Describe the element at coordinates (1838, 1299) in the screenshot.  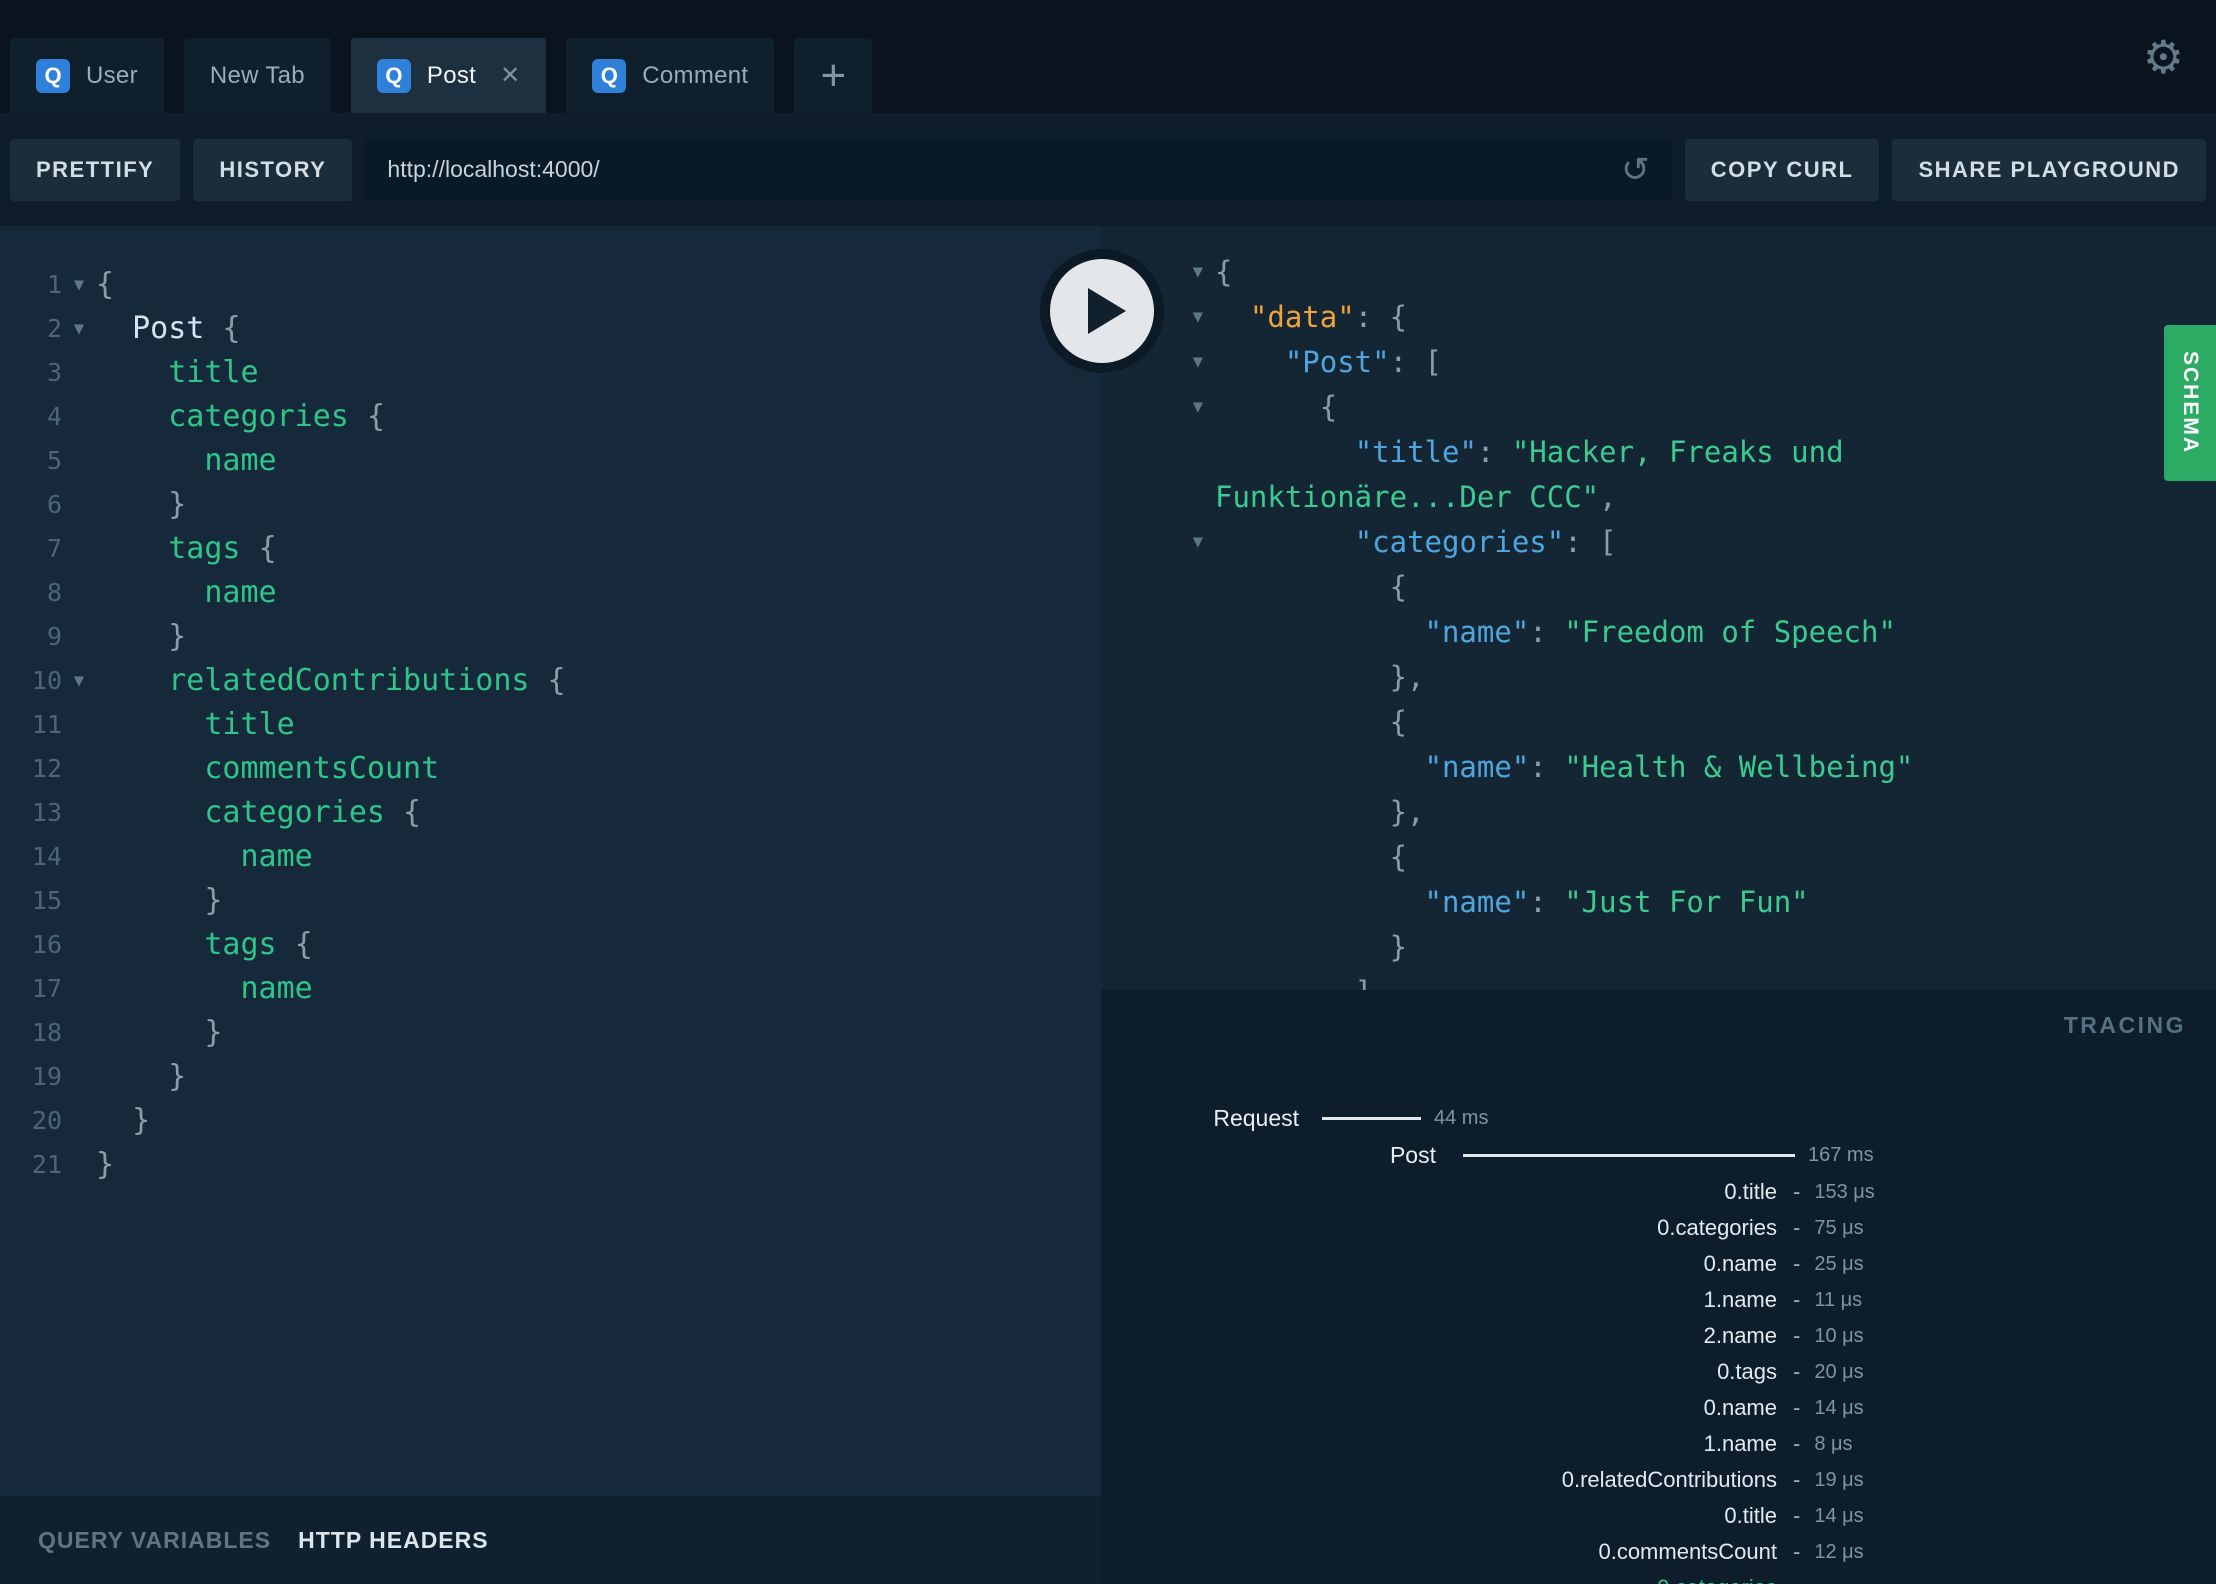
I see `tracing-resolver-duration: 11 μs` at that location.